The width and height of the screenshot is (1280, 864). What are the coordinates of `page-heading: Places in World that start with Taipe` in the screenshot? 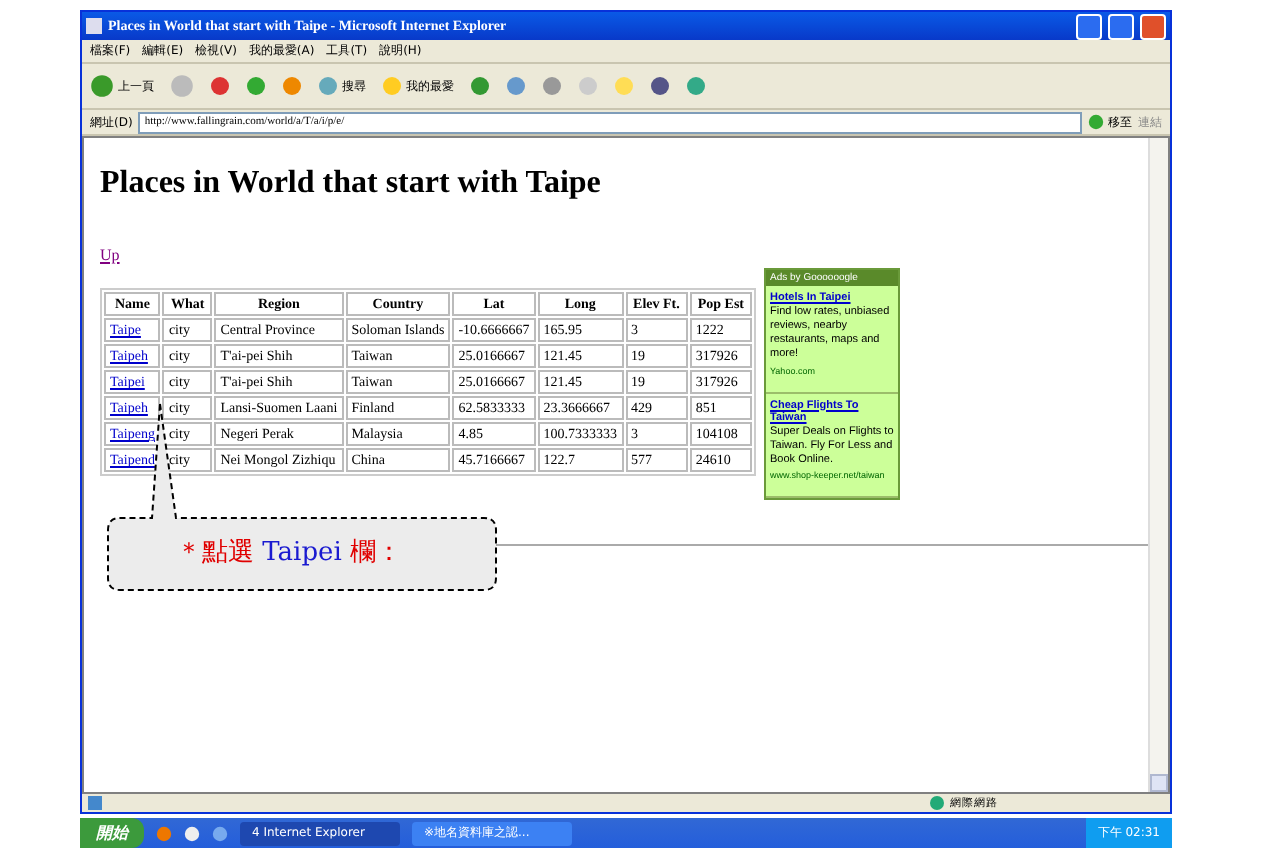 It's located at (351, 184).